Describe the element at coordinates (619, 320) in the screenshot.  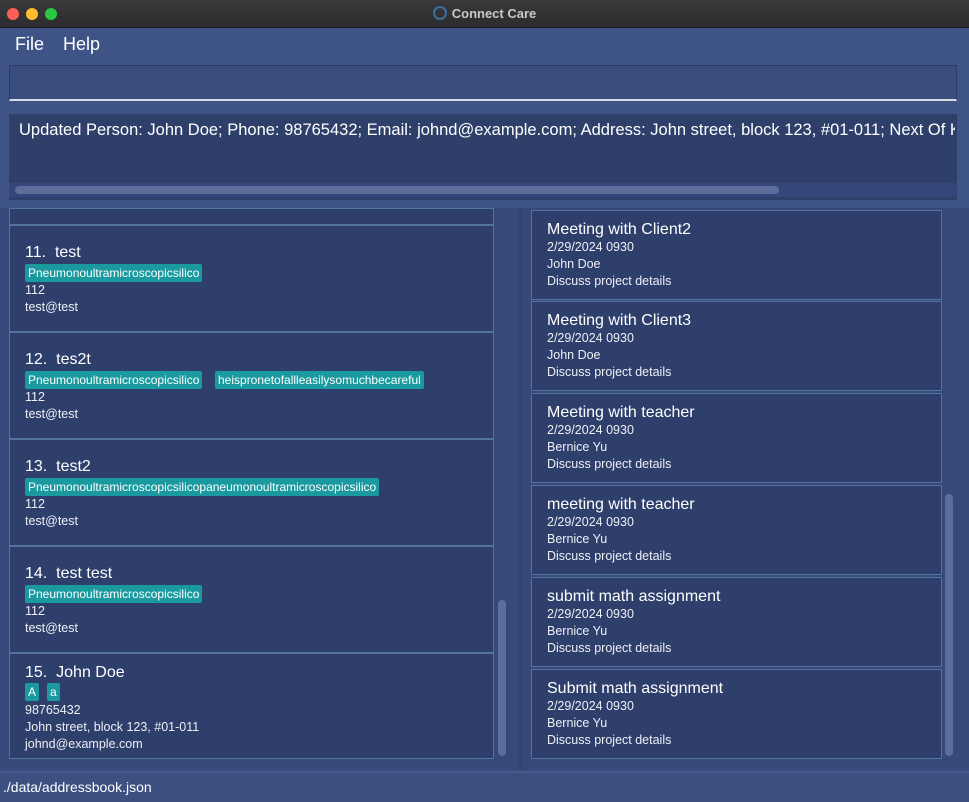
I see `event-title: Meeting with Client3` at that location.